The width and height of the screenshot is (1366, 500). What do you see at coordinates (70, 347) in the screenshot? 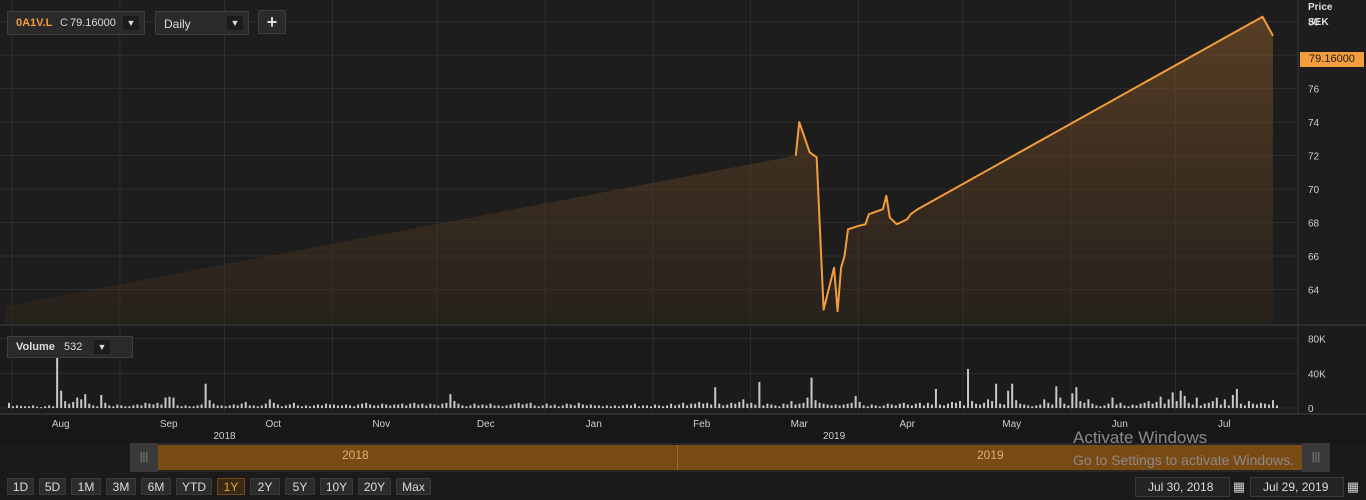
I see `volume-selector: Volume 532 ▼` at bounding box center [70, 347].